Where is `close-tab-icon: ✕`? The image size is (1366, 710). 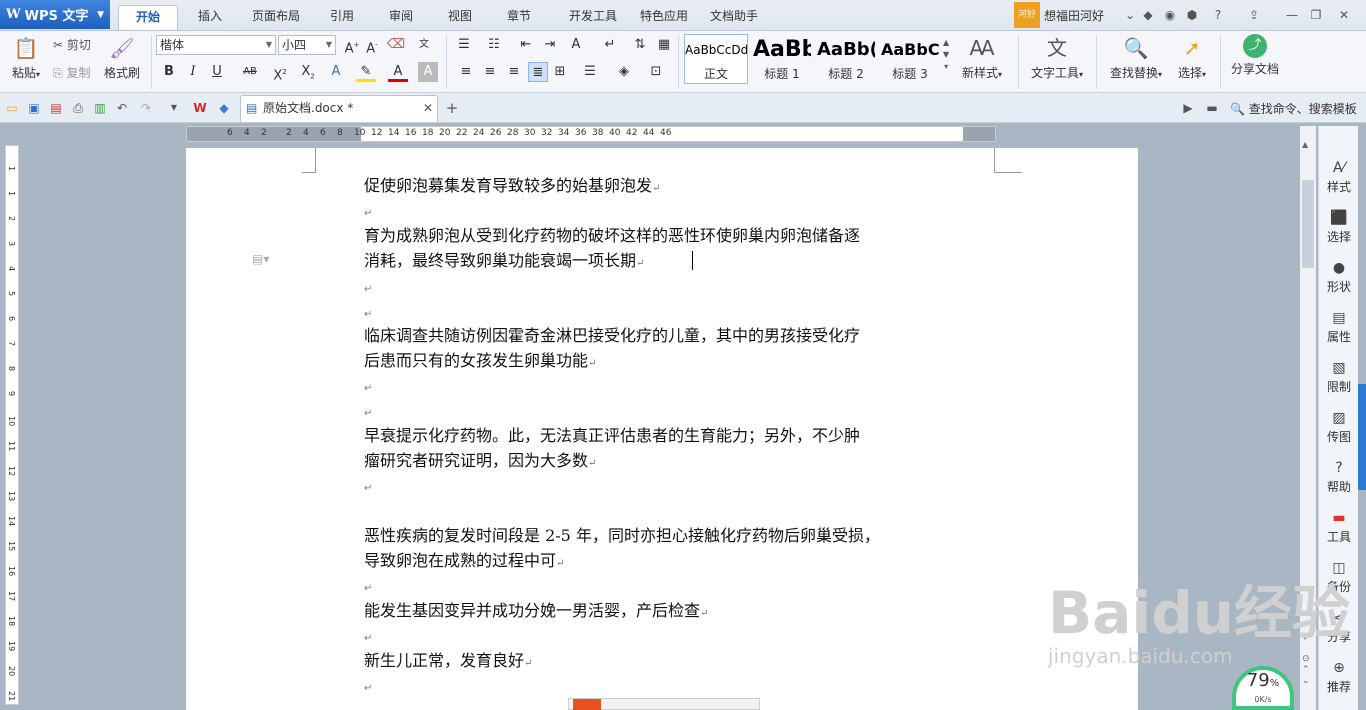
close-tab-icon: ✕ is located at coordinates (428, 108).